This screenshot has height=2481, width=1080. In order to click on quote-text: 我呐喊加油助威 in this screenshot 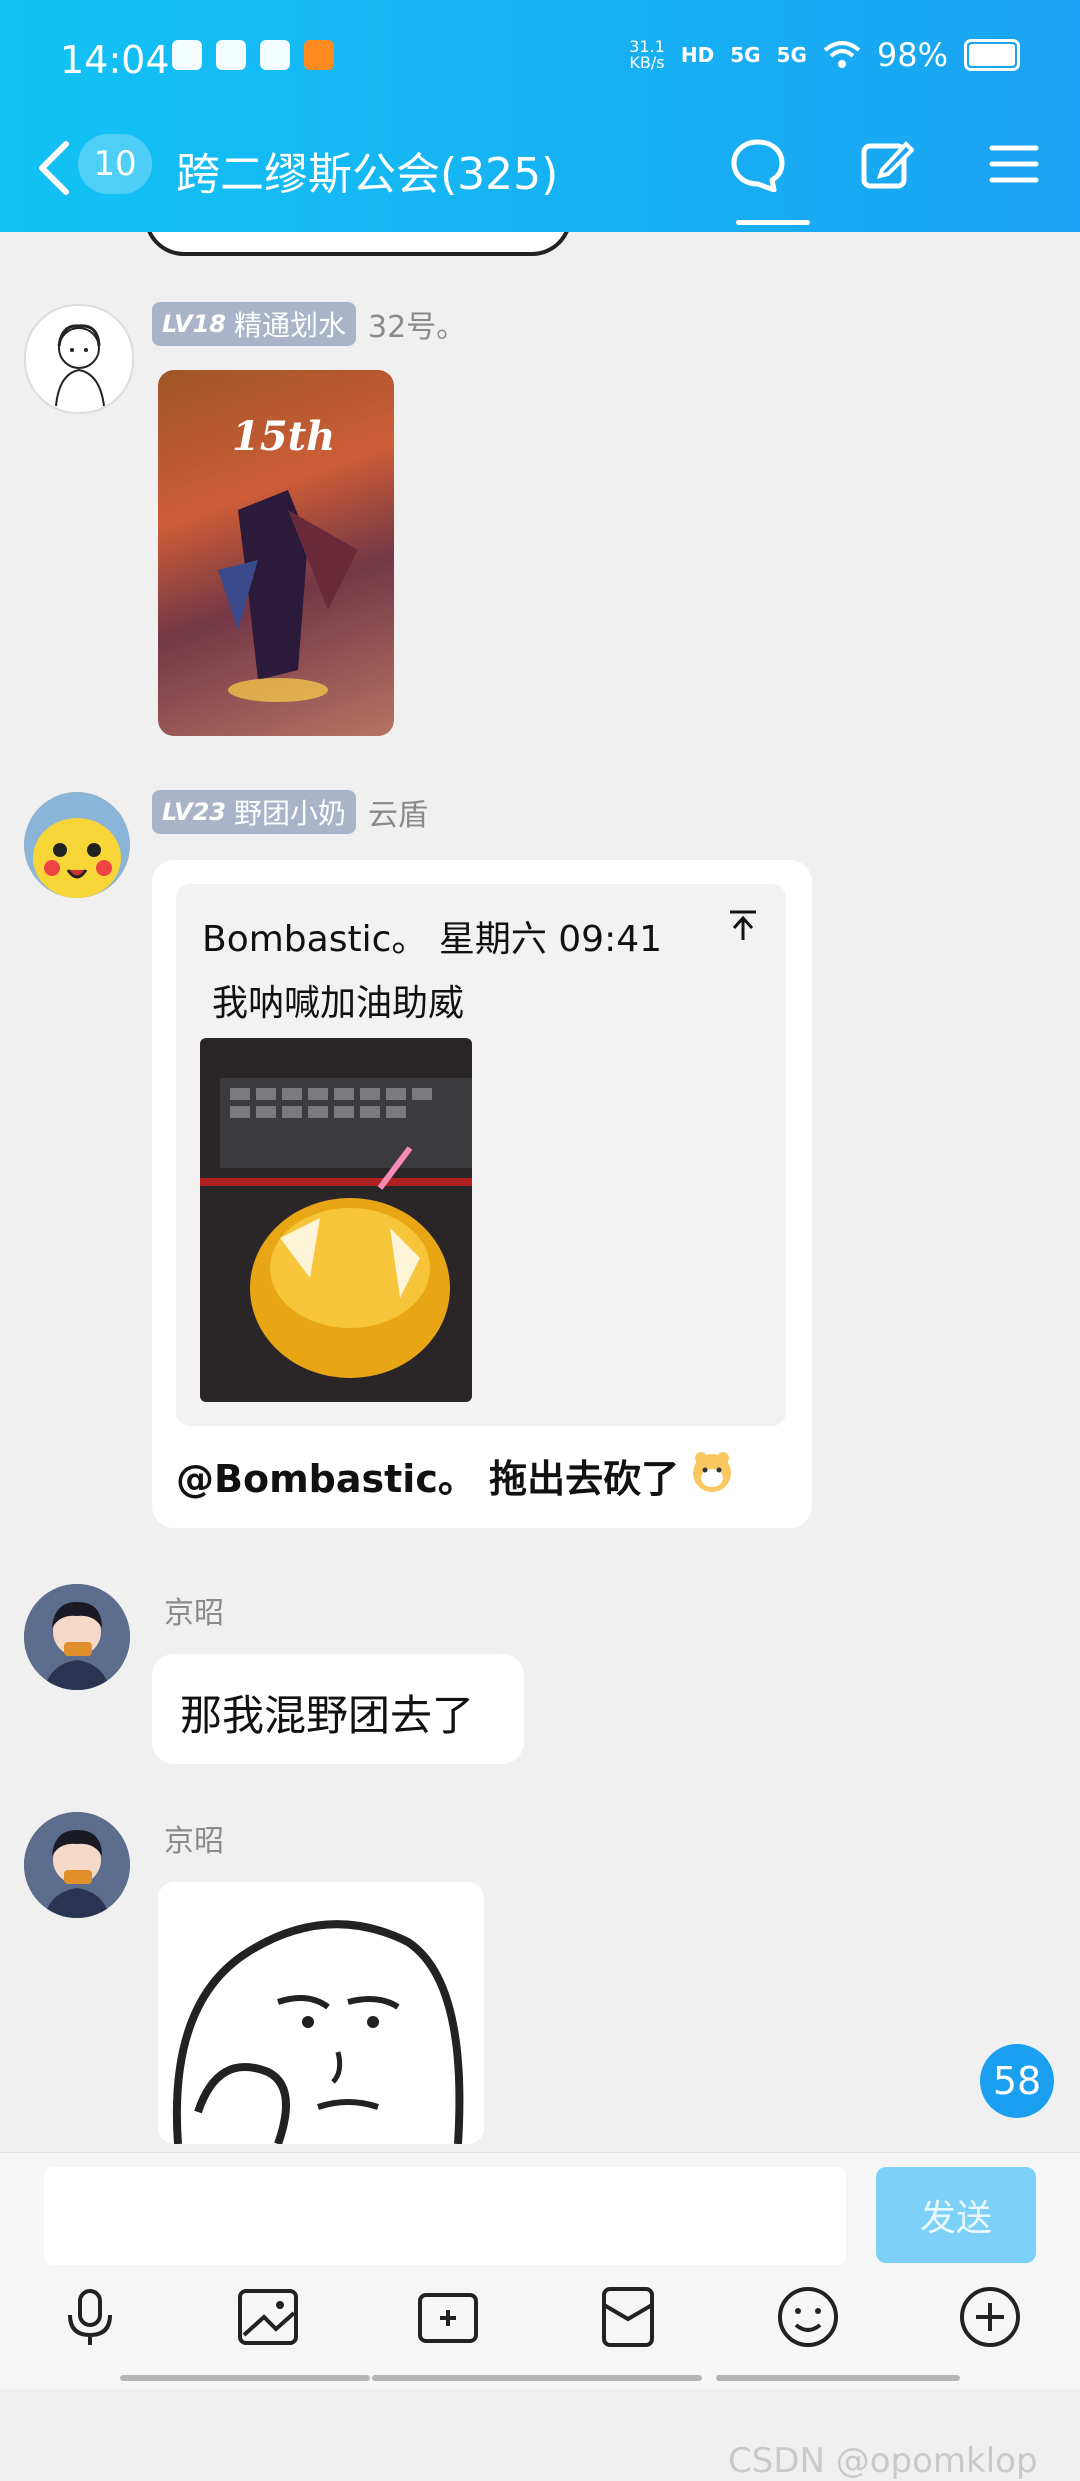, I will do `click(338, 1003)`.